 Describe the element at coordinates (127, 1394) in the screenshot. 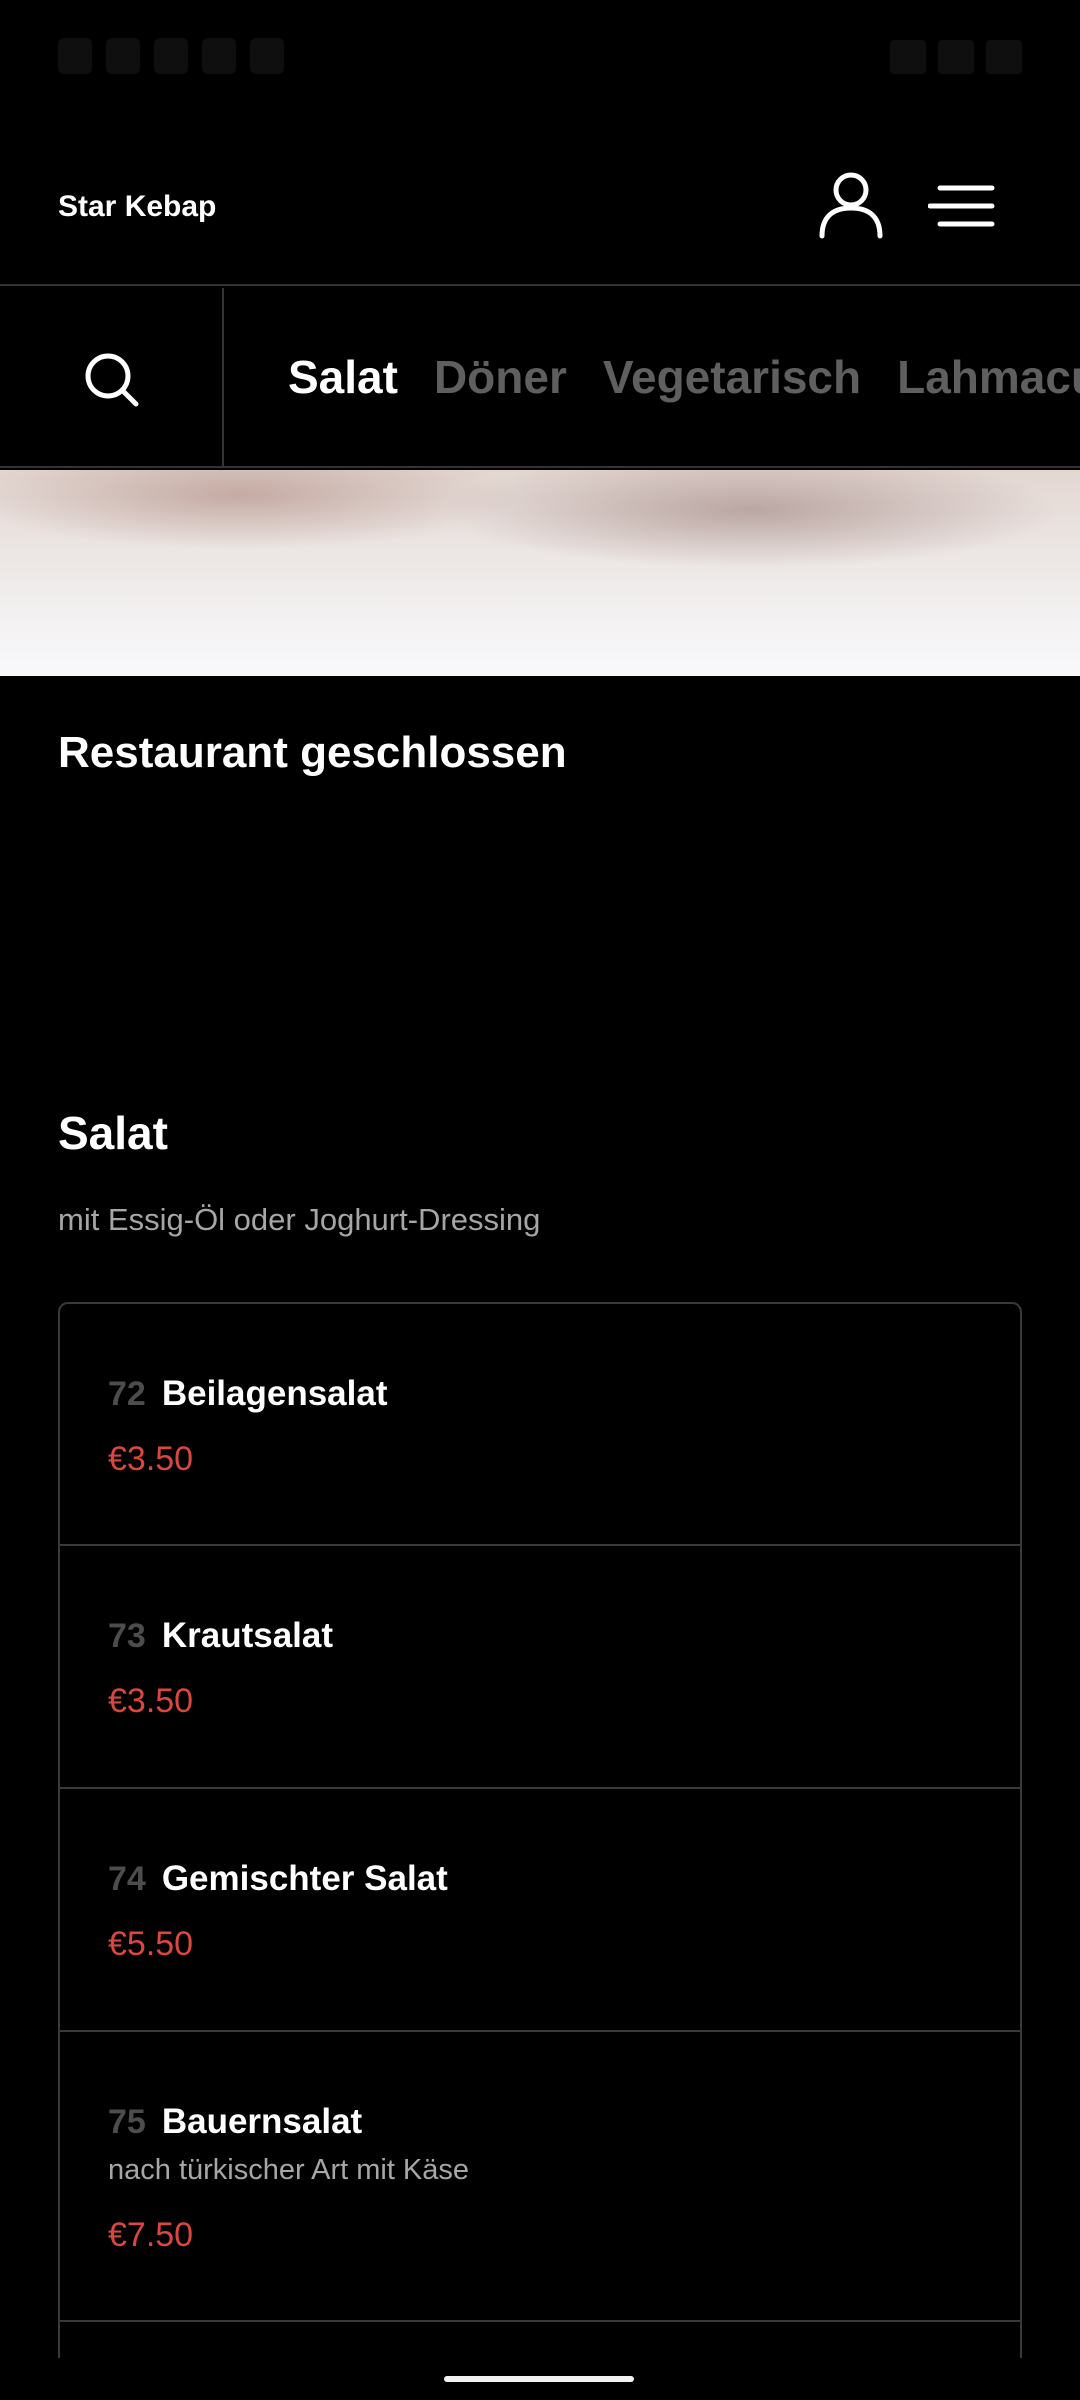

I see `menu-item-number: 72` at that location.